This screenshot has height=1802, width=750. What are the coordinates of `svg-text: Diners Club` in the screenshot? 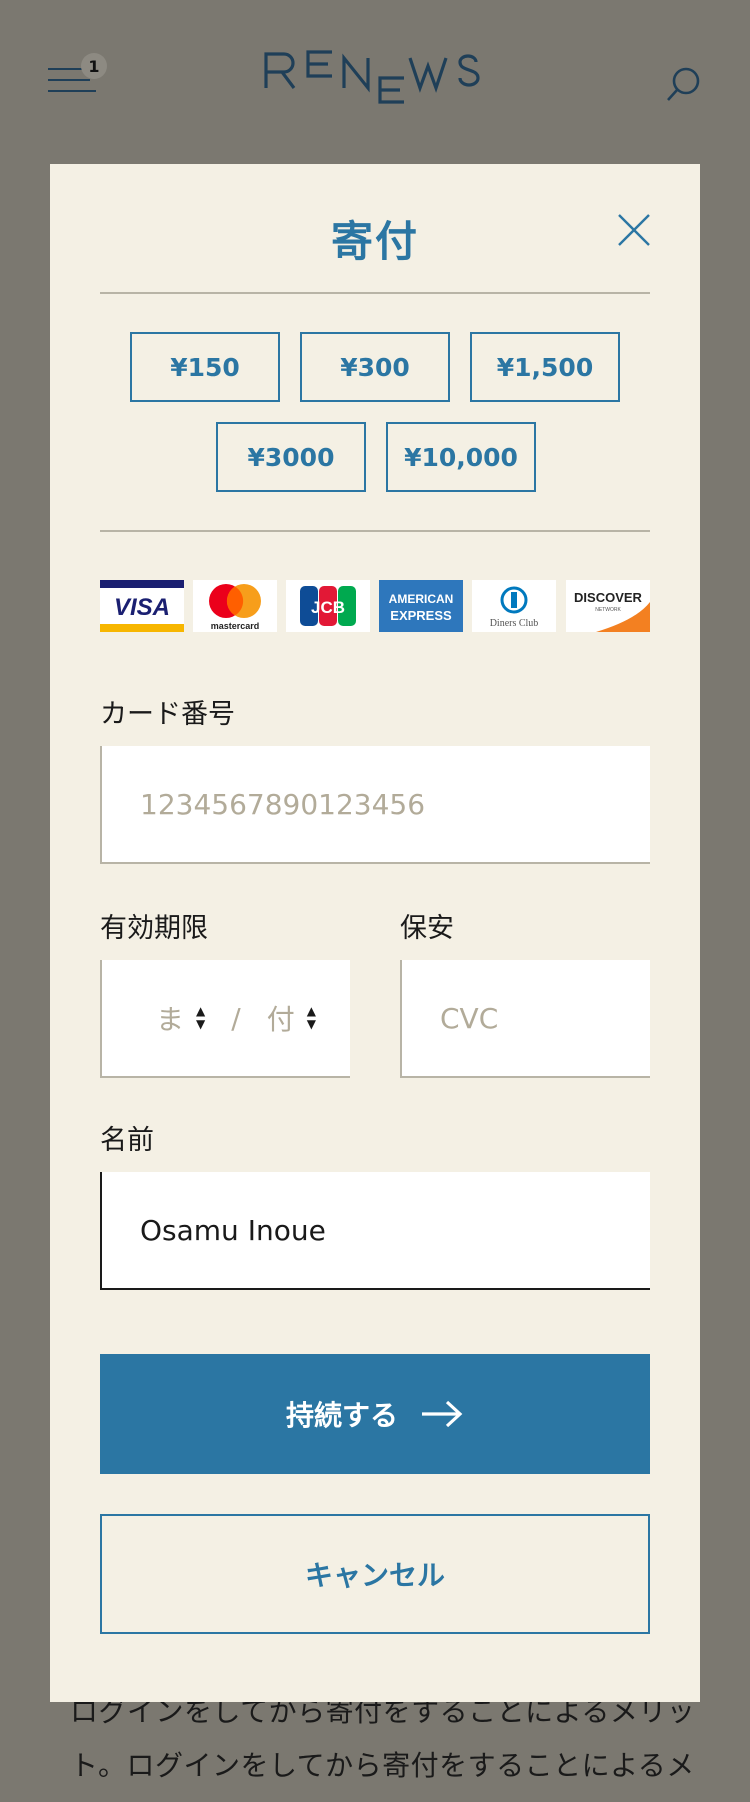 It's located at (514, 623).